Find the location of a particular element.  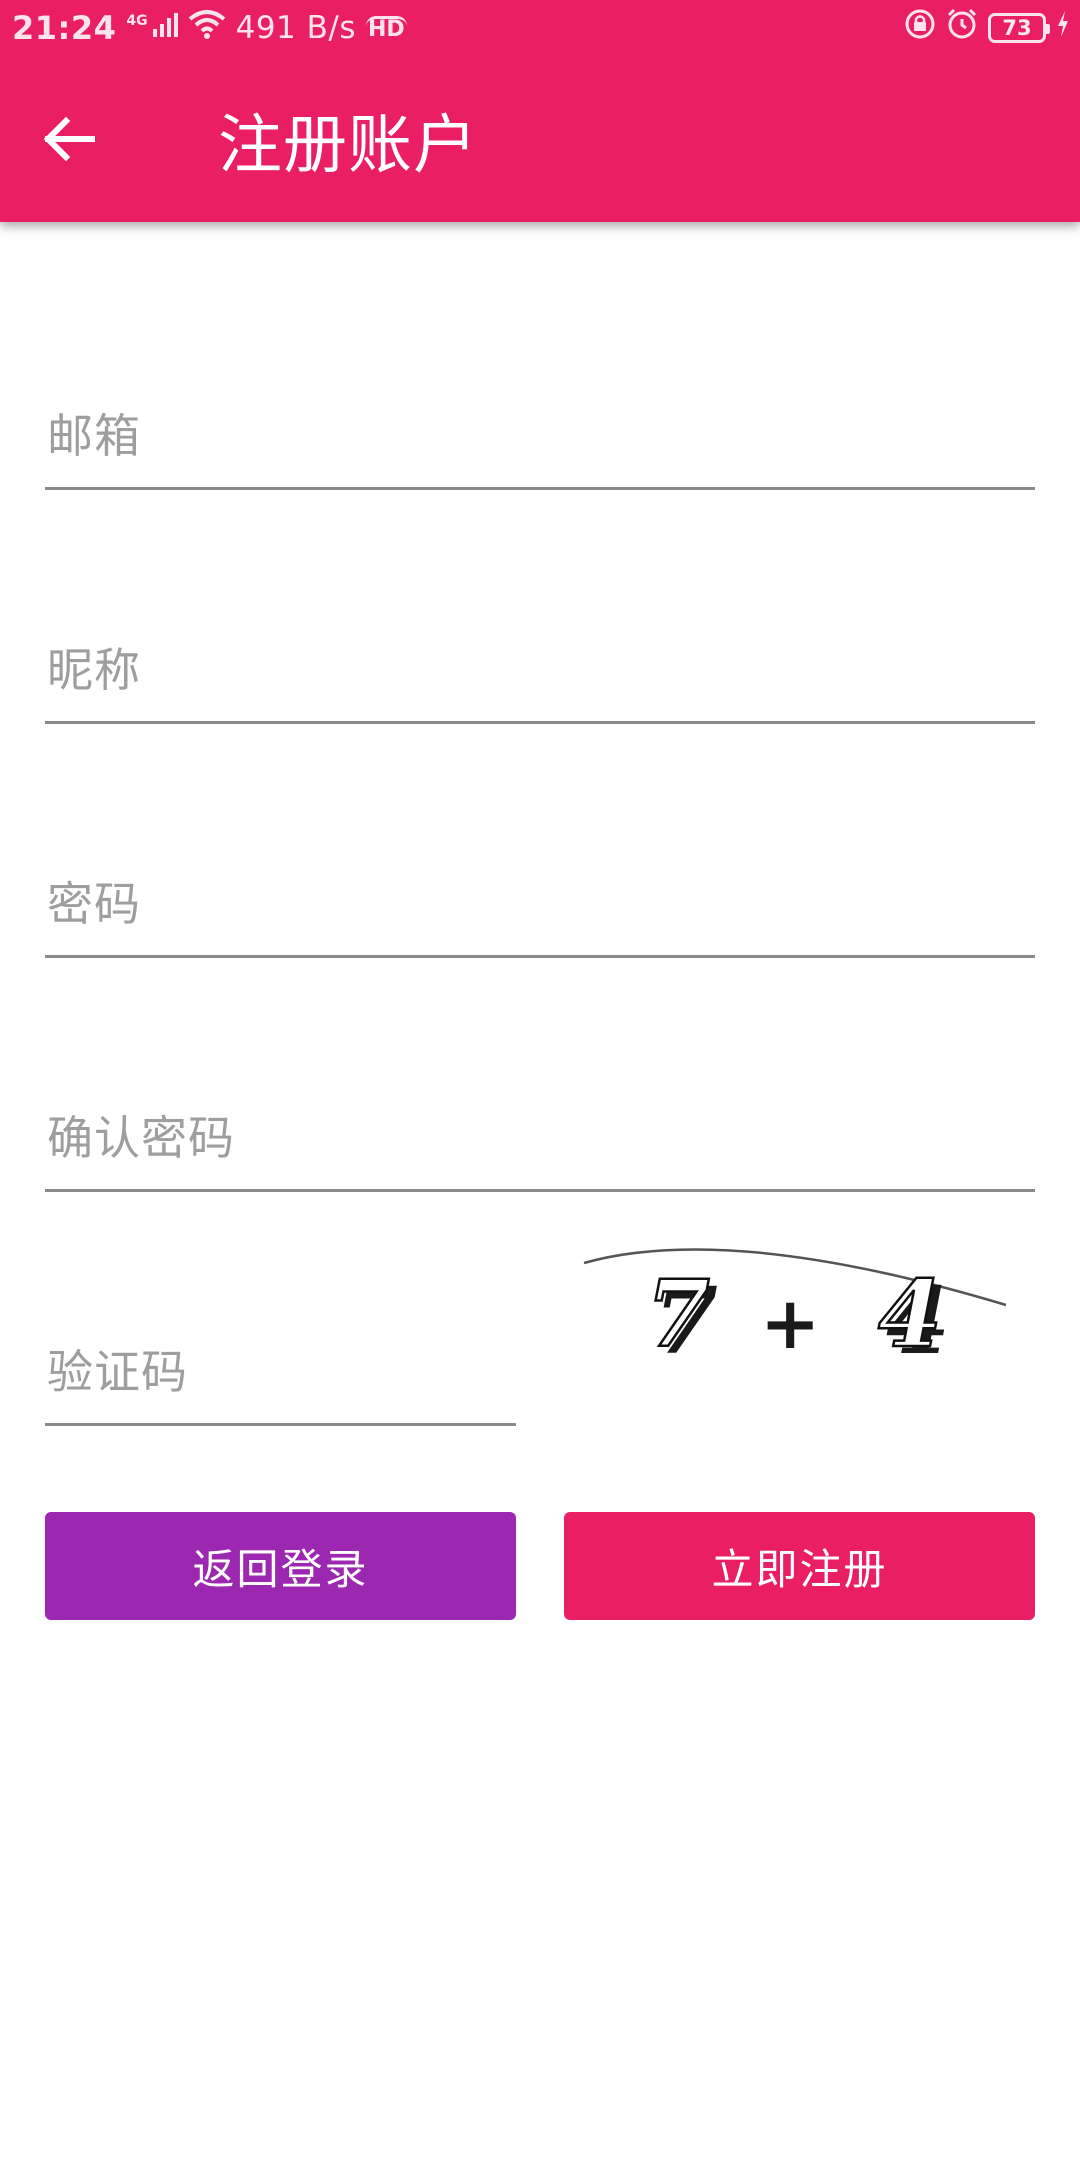

password-underline is located at coordinates (540, 956).